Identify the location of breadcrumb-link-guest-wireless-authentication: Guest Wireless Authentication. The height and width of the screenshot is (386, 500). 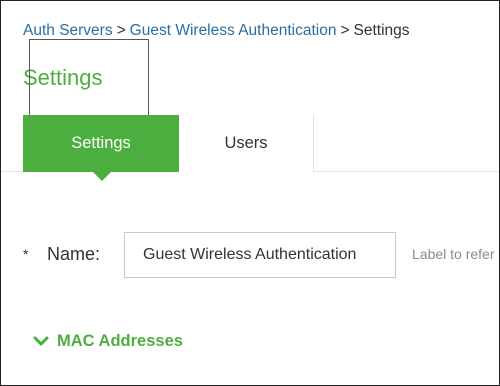
(233, 30).